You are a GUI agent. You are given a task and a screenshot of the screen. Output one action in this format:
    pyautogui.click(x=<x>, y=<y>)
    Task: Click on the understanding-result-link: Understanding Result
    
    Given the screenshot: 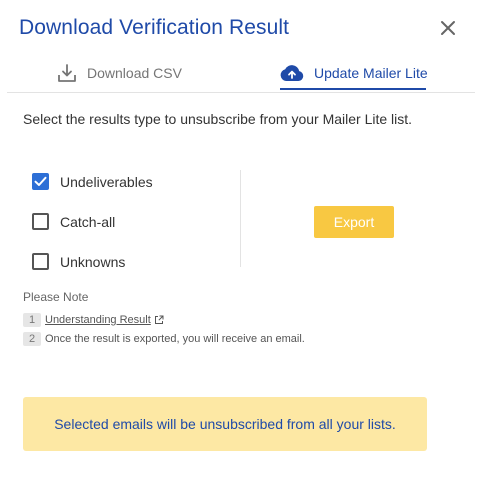 What is the action you would take?
    pyautogui.click(x=104, y=320)
    